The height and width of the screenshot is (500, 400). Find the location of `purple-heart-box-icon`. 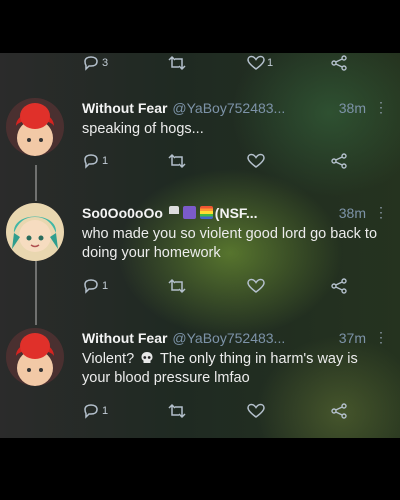

purple-heart-box-icon is located at coordinates (189, 212).